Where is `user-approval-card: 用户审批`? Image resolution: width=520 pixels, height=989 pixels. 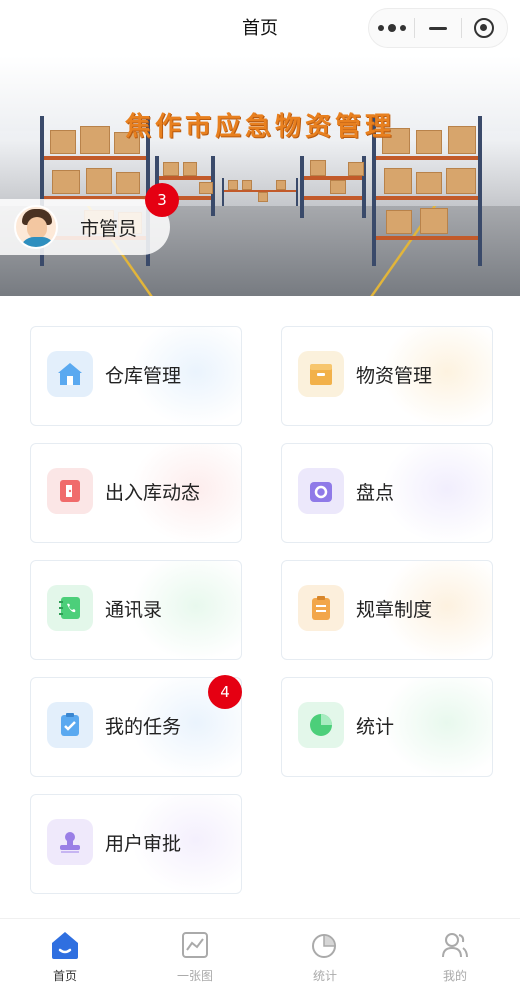
user-approval-card: 用户审批 is located at coordinates (136, 844).